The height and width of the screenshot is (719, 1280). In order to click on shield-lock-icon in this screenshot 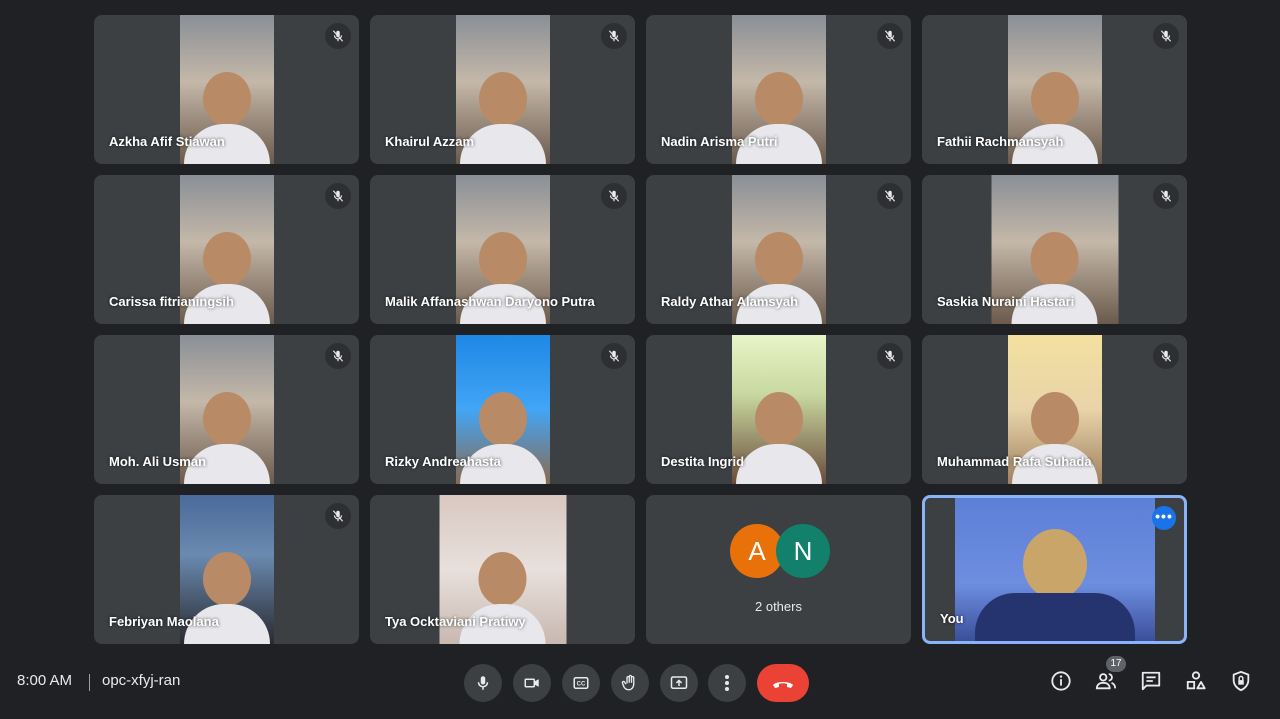, I will do `click(1241, 681)`.